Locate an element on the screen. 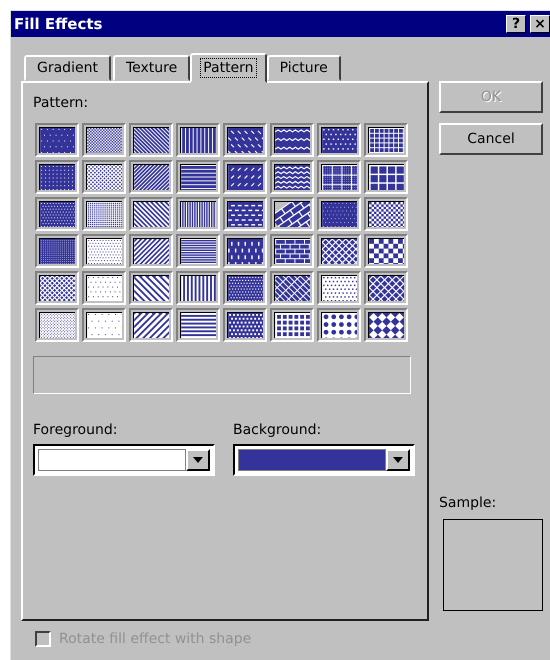 The width and height of the screenshot is (550, 660). foreground-color-dropdown is located at coordinates (124, 460).